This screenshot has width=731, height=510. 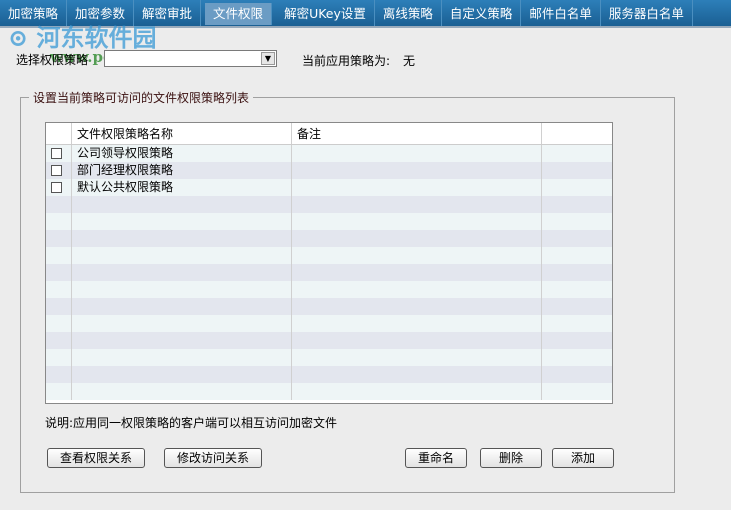 What do you see at coordinates (583, 458) in the screenshot?
I see `add-button: 添加` at bounding box center [583, 458].